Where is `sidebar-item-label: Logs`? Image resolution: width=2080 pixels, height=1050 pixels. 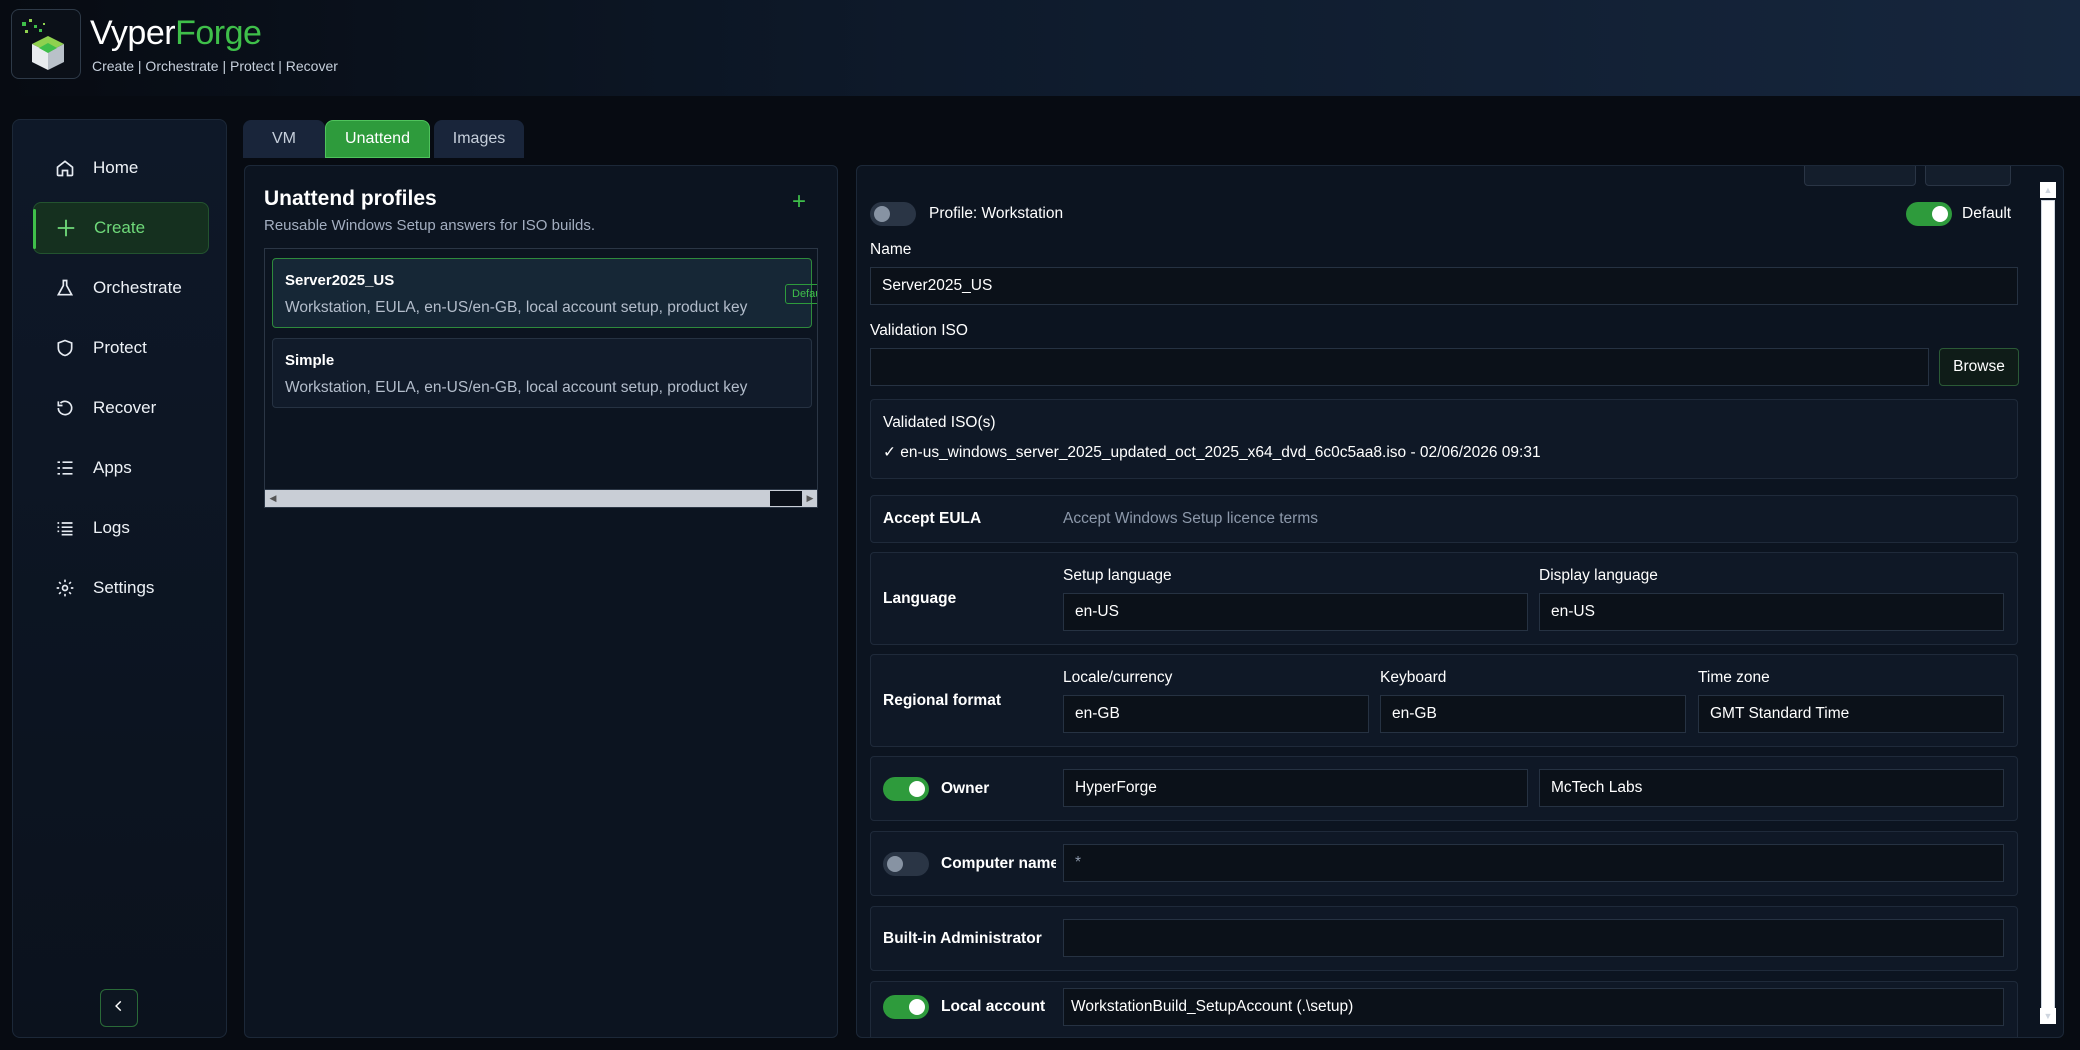 sidebar-item-label: Logs is located at coordinates (111, 527).